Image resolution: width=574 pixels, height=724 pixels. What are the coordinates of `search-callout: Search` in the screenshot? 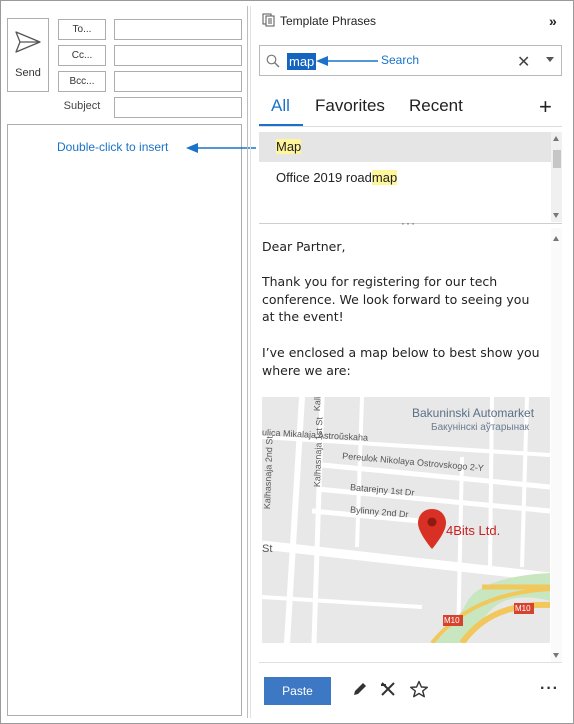 It's located at (400, 60).